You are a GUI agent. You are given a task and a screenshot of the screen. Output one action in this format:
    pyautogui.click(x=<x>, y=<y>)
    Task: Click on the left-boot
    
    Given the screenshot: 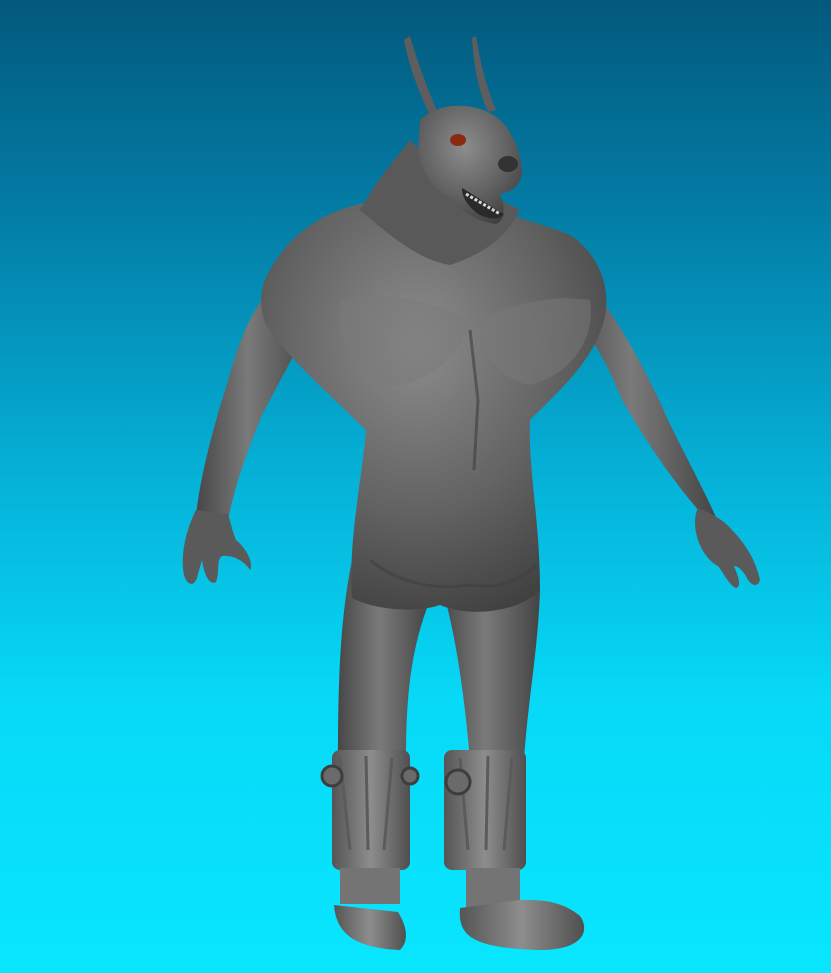 What is the action you would take?
    pyautogui.click(x=370, y=850)
    